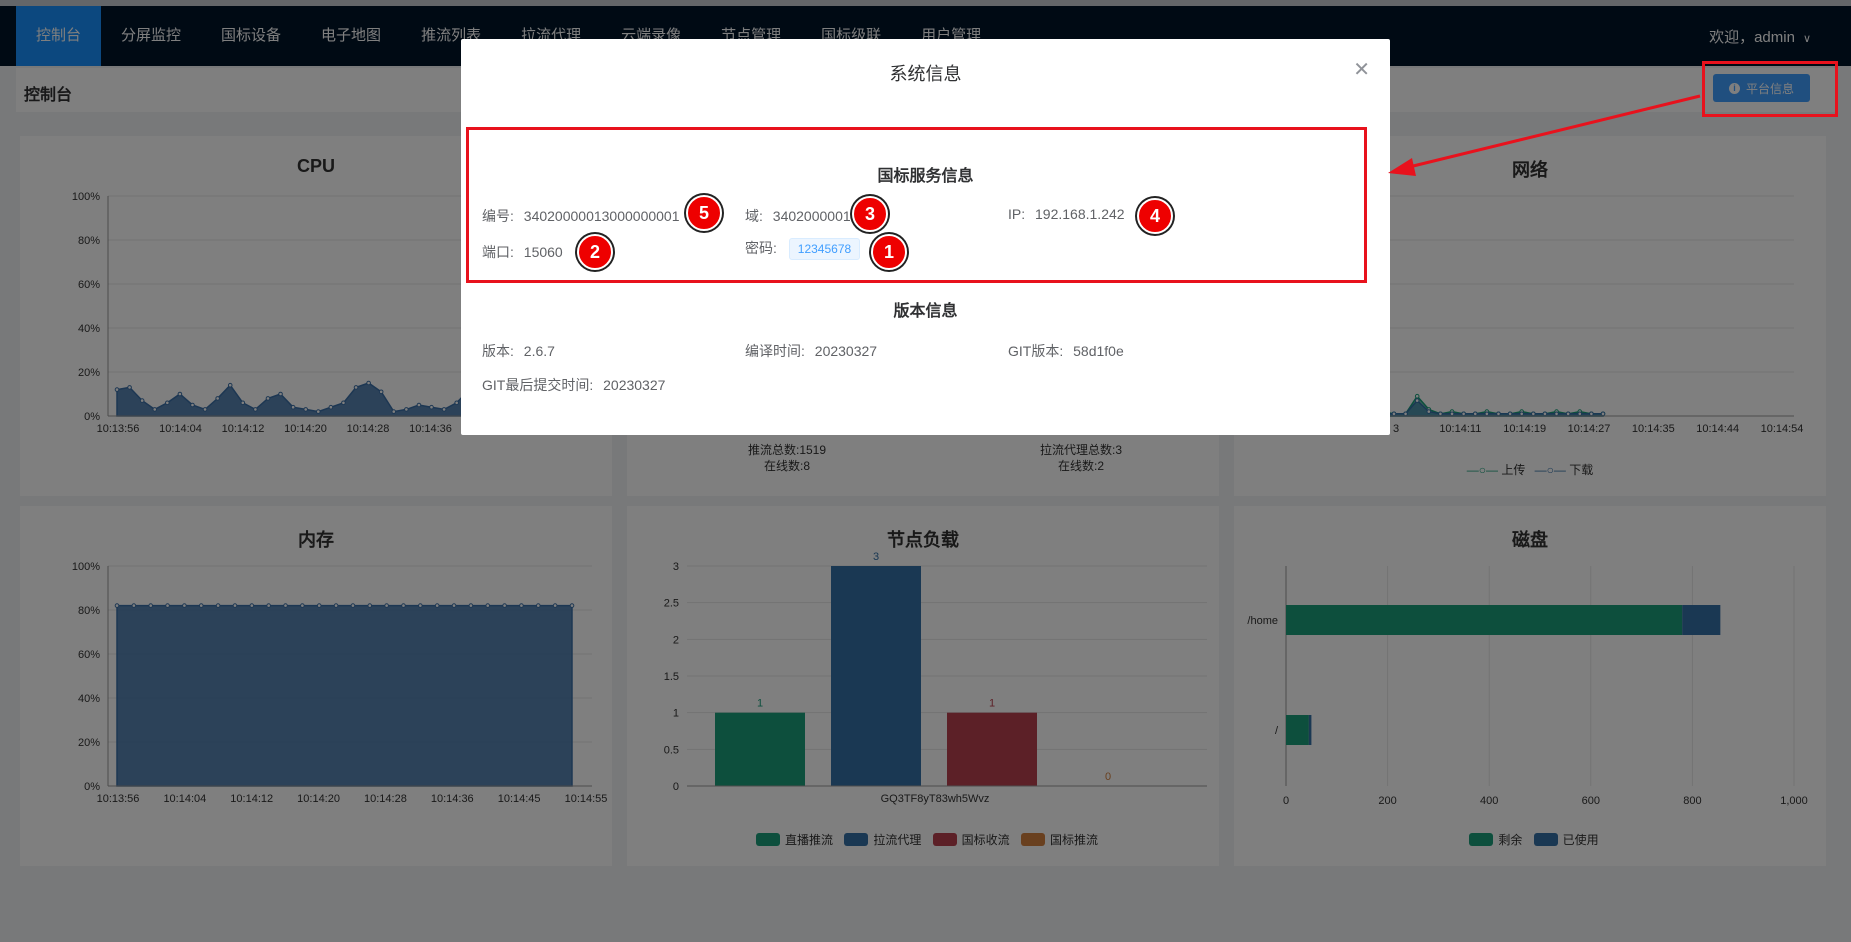  I want to click on badge-2: 2, so click(595, 252).